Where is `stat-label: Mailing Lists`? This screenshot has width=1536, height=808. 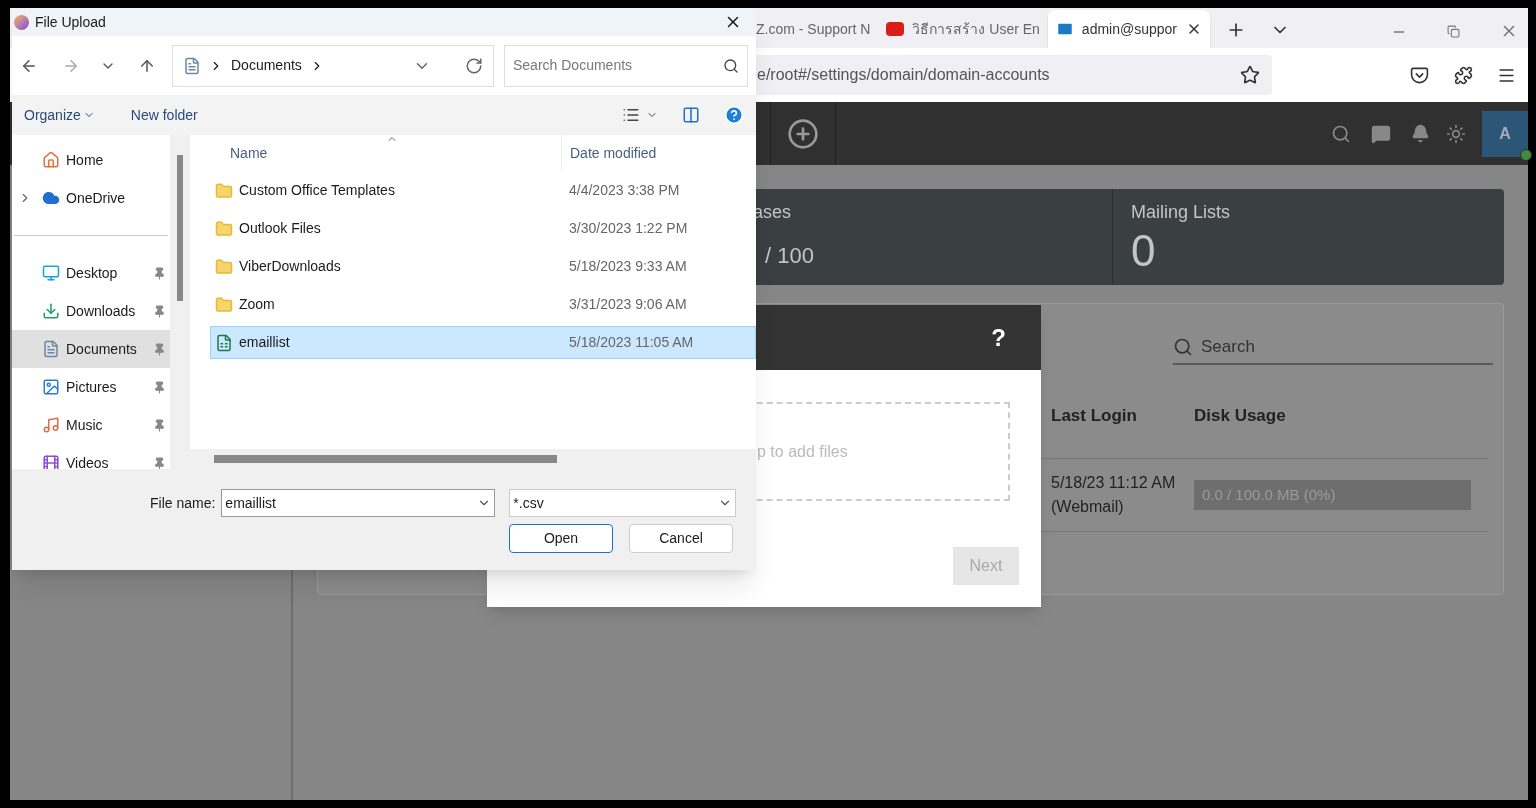
stat-label: Mailing Lists is located at coordinates (1181, 212).